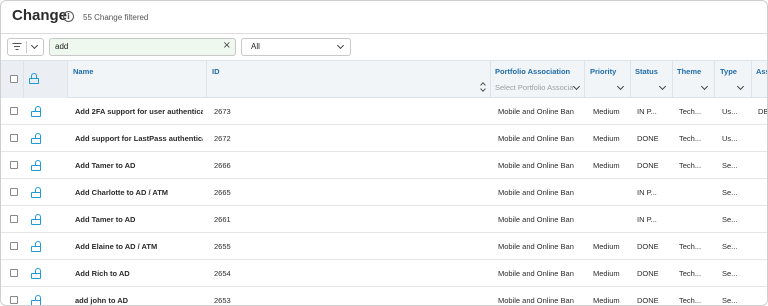  What do you see at coordinates (142, 47) in the screenshot?
I see `search-input: add ×` at bounding box center [142, 47].